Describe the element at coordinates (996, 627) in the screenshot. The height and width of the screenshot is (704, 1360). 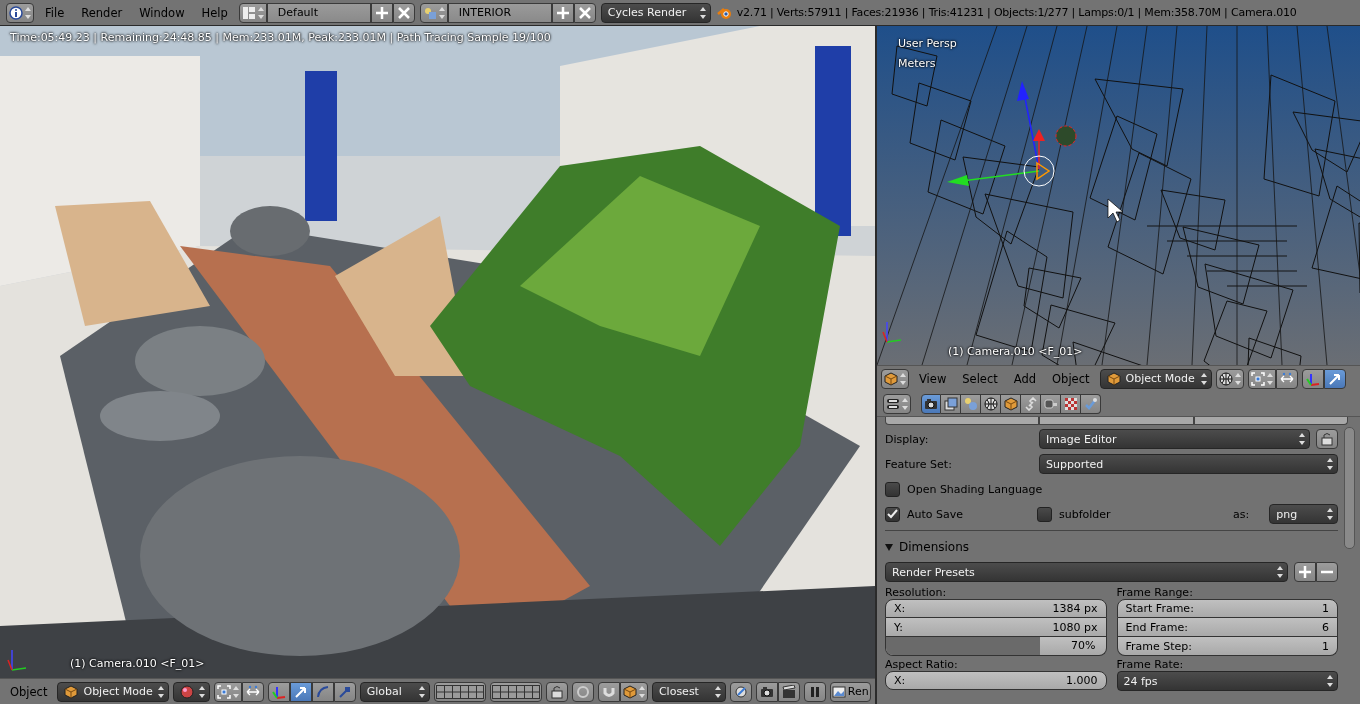
I see `number-field: Y: 1080 px` at that location.